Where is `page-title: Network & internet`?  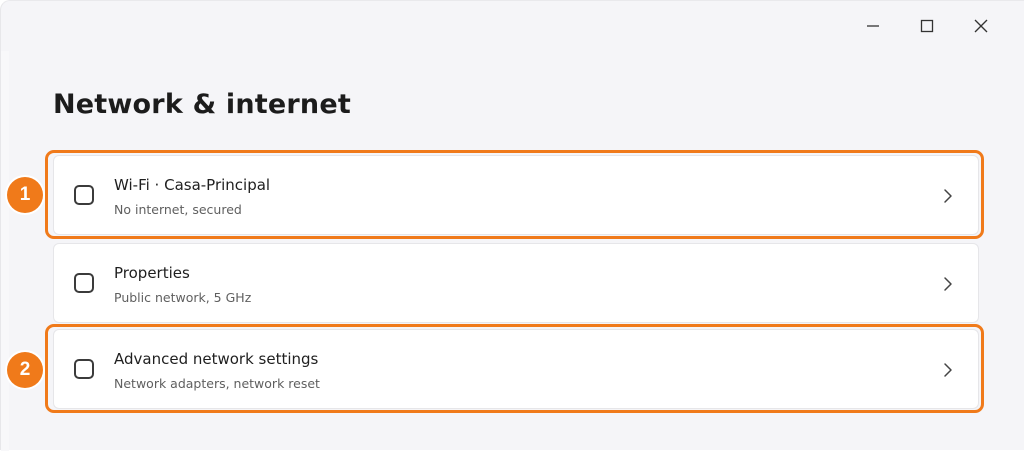 page-title: Network & internet is located at coordinates (202, 104).